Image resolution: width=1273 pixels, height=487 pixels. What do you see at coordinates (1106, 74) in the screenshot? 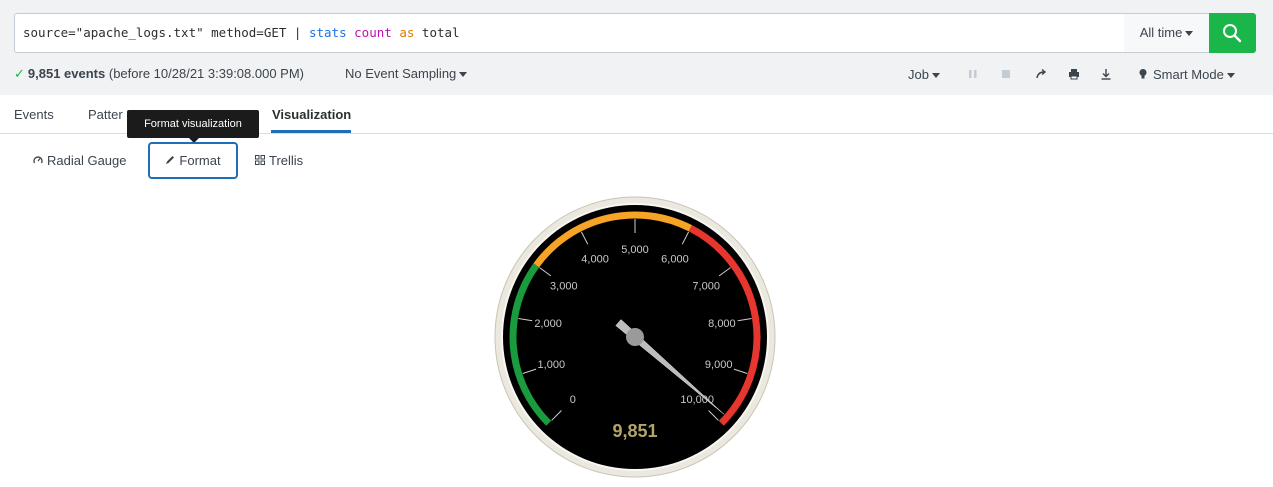
I see `export-icon` at bounding box center [1106, 74].